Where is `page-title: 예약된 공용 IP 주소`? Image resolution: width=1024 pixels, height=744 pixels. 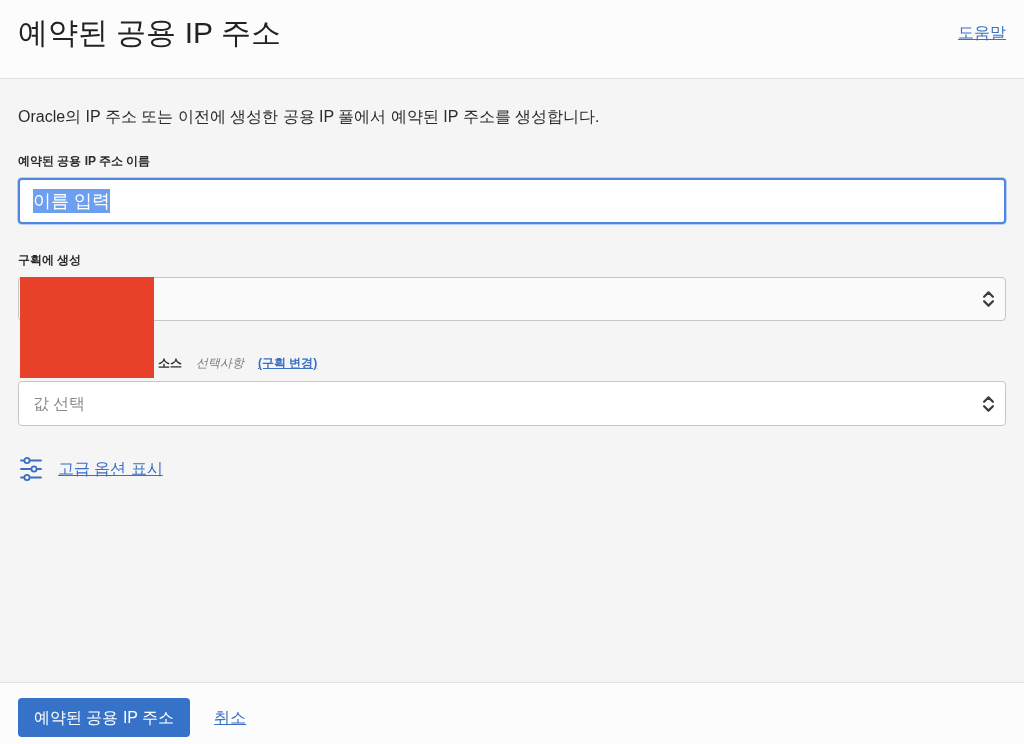
page-title: 예약된 공용 IP 주소 is located at coordinates (149, 33).